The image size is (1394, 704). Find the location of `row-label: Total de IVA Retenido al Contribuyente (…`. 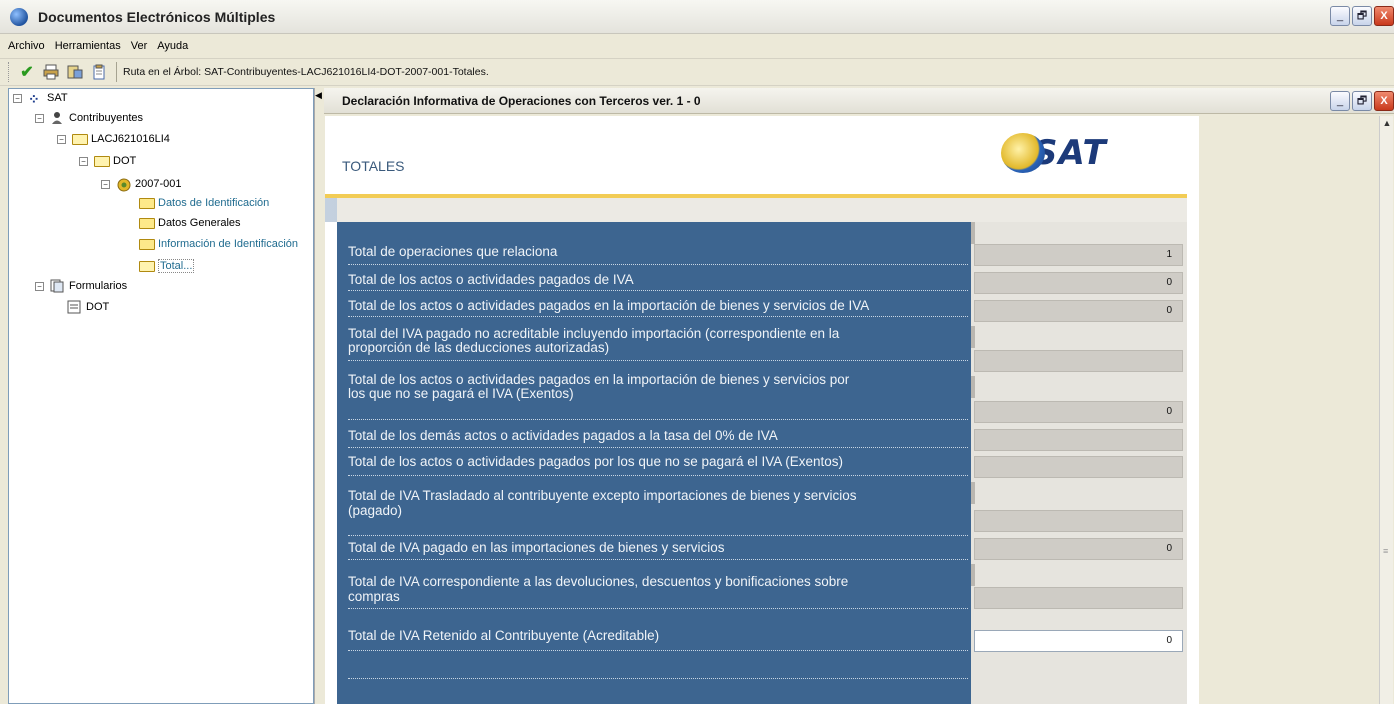

row-label: Total de IVA Retenido al Contribuyente (… is located at coordinates (504, 635).